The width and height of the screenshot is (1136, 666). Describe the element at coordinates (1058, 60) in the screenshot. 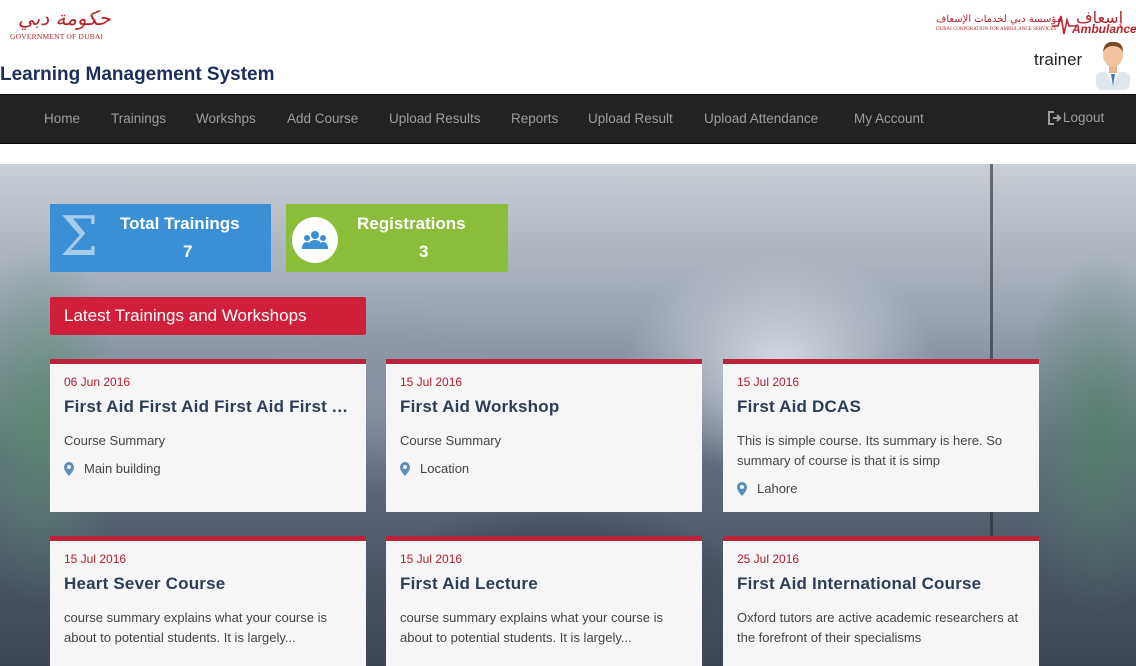

I see `user-name: trainer` at that location.